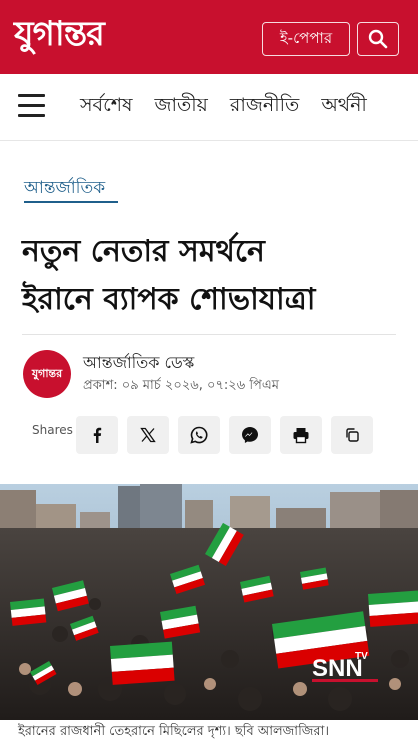 The image size is (418, 751). I want to click on search-icon, so click(378, 39).